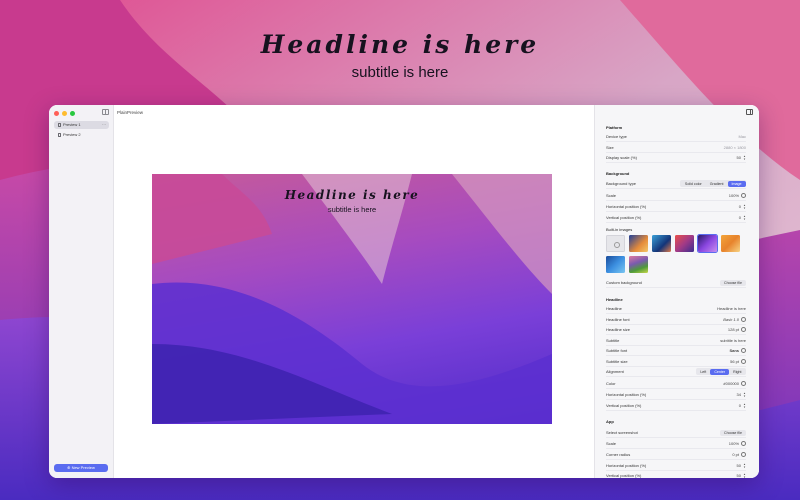 This screenshot has height=500, width=800. Describe the element at coordinates (739, 157) in the screenshot. I see `display-scale-value: 50` at that location.